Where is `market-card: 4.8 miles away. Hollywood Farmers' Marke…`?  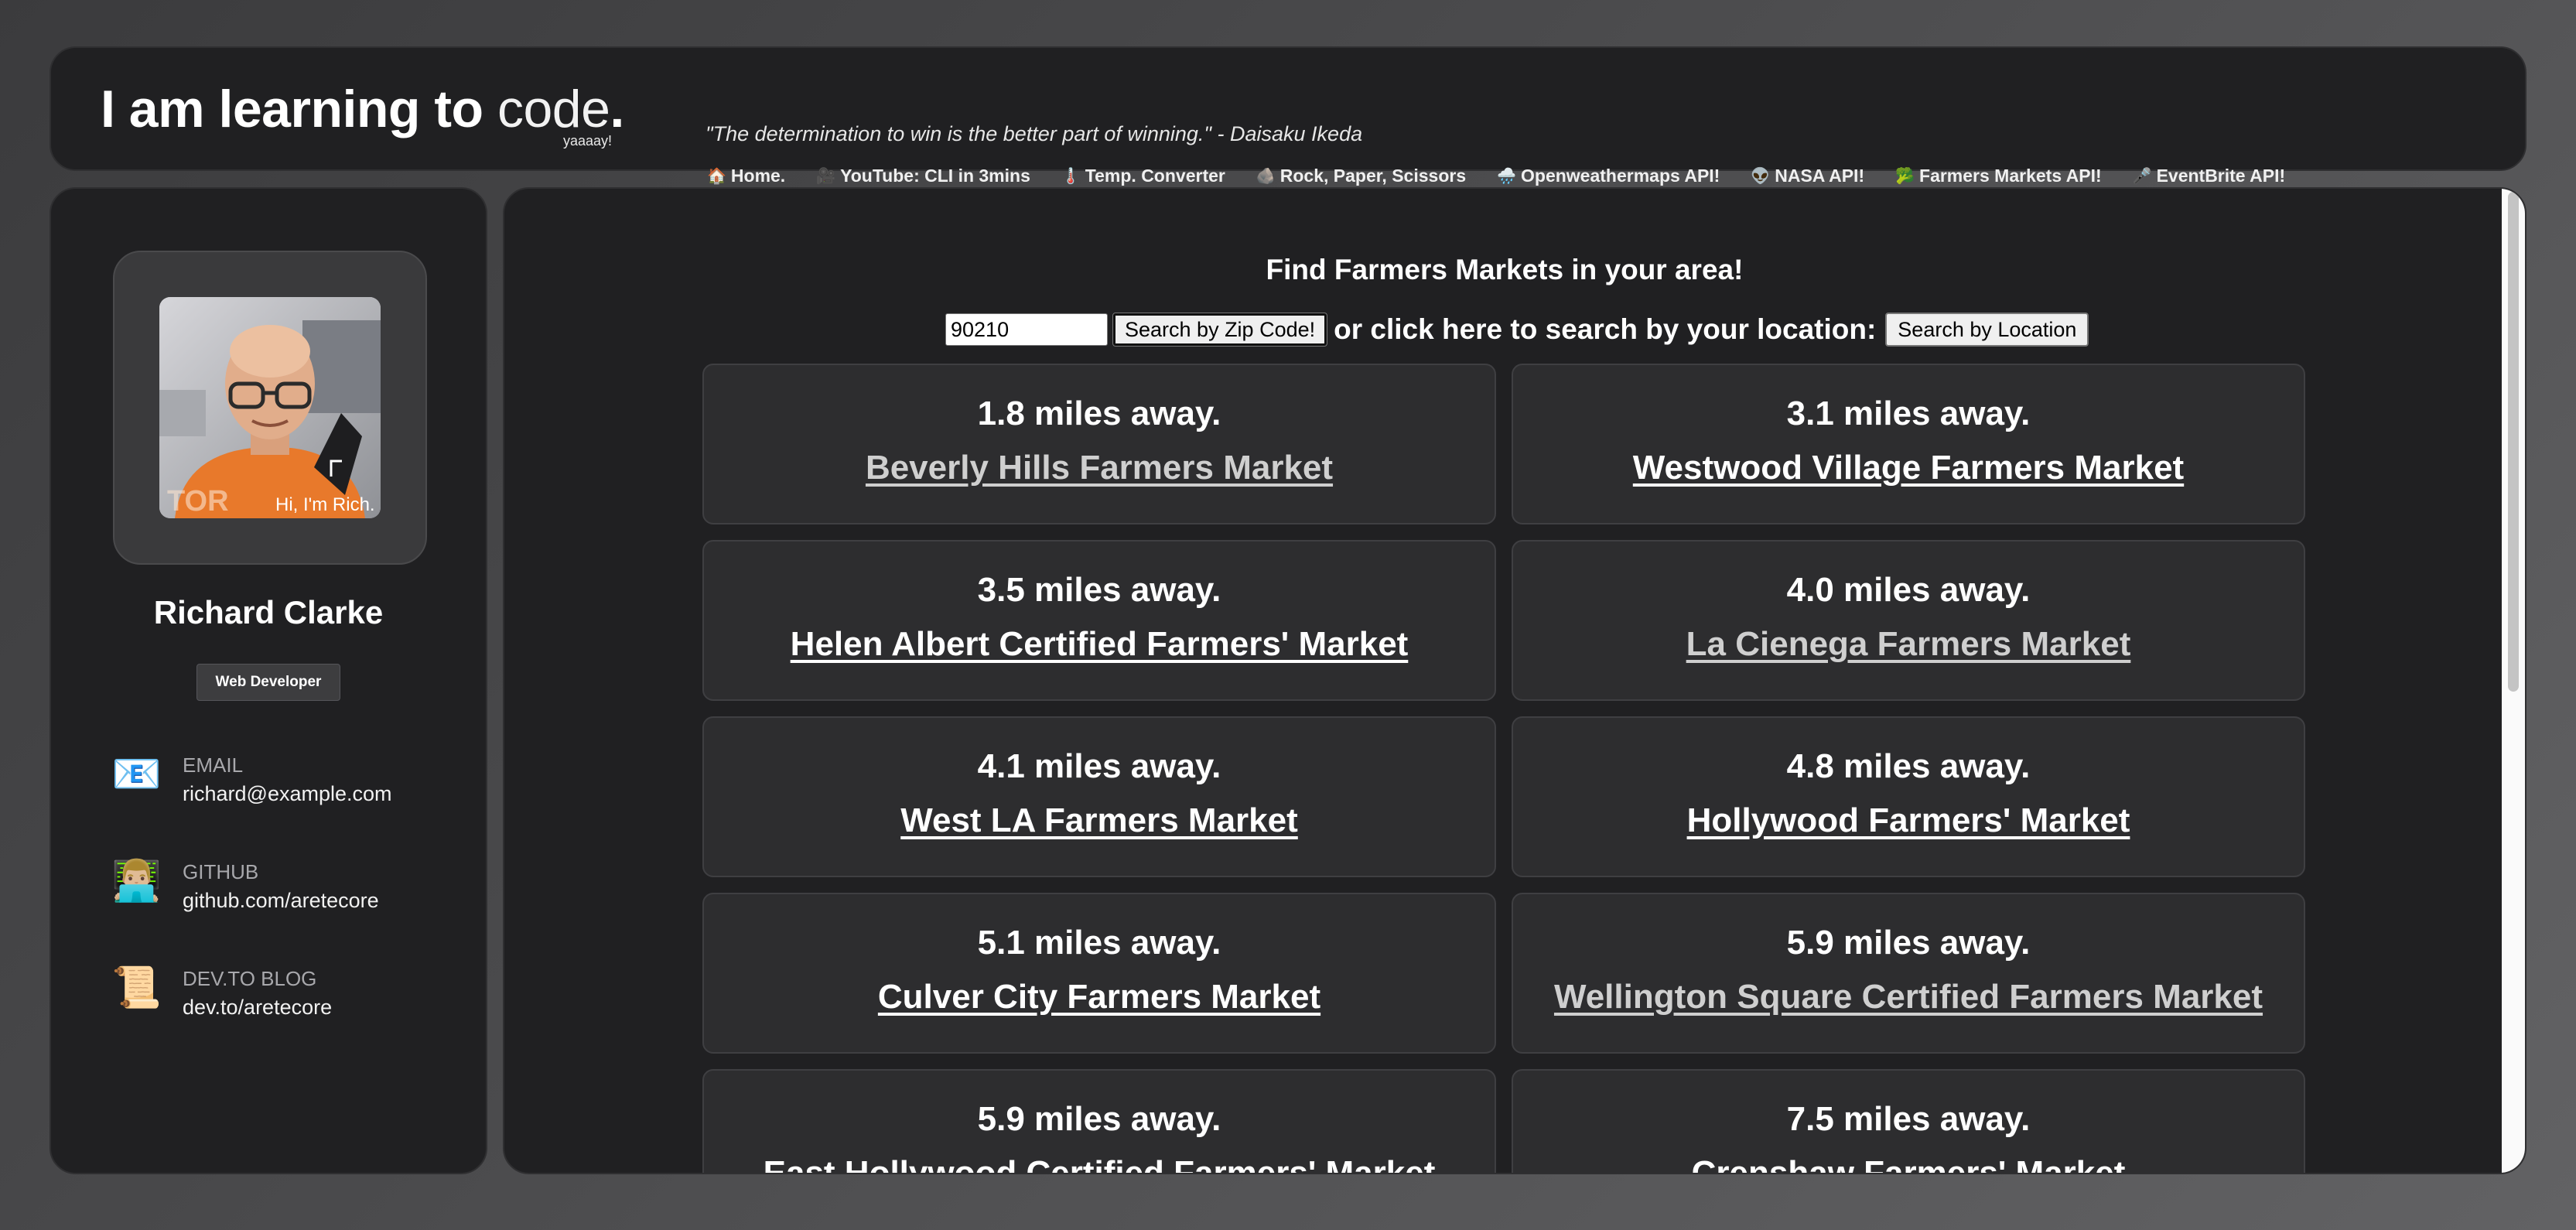 market-card: 4.8 miles away. Hollywood Farmers' Marke… is located at coordinates (1908, 797).